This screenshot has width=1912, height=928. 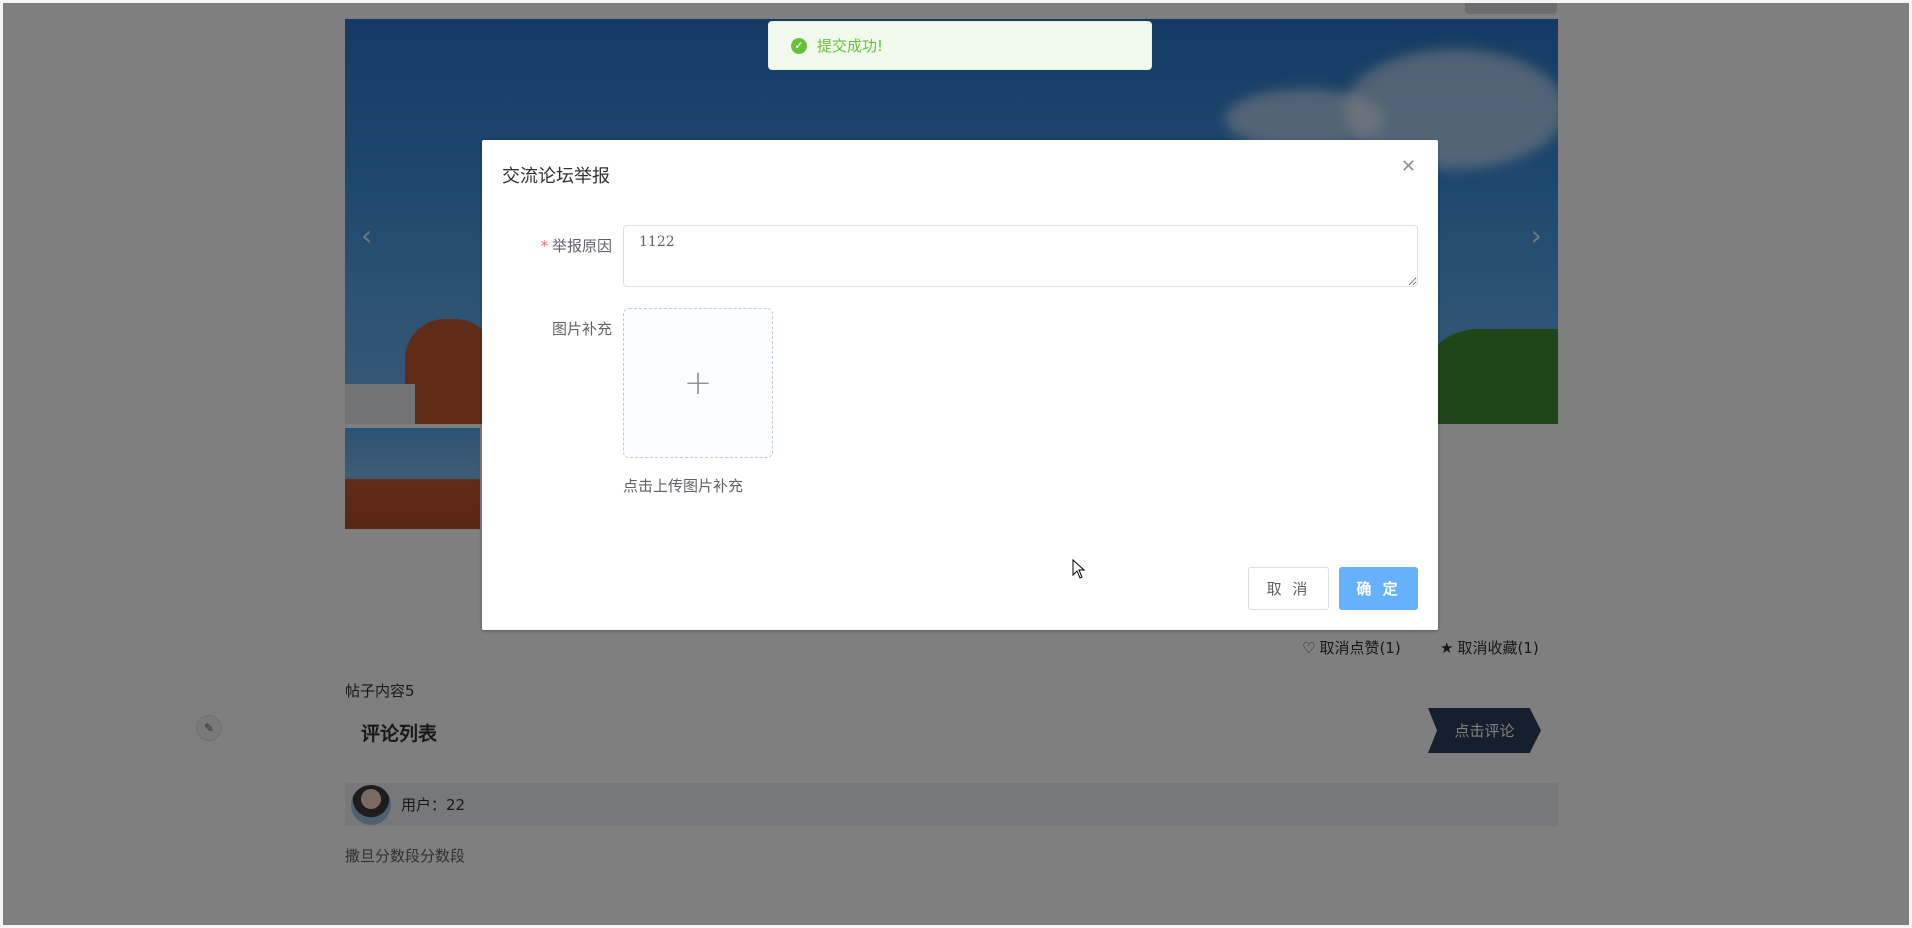 I want to click on reason-label: * 举报原因, so click(x=556, y=245).